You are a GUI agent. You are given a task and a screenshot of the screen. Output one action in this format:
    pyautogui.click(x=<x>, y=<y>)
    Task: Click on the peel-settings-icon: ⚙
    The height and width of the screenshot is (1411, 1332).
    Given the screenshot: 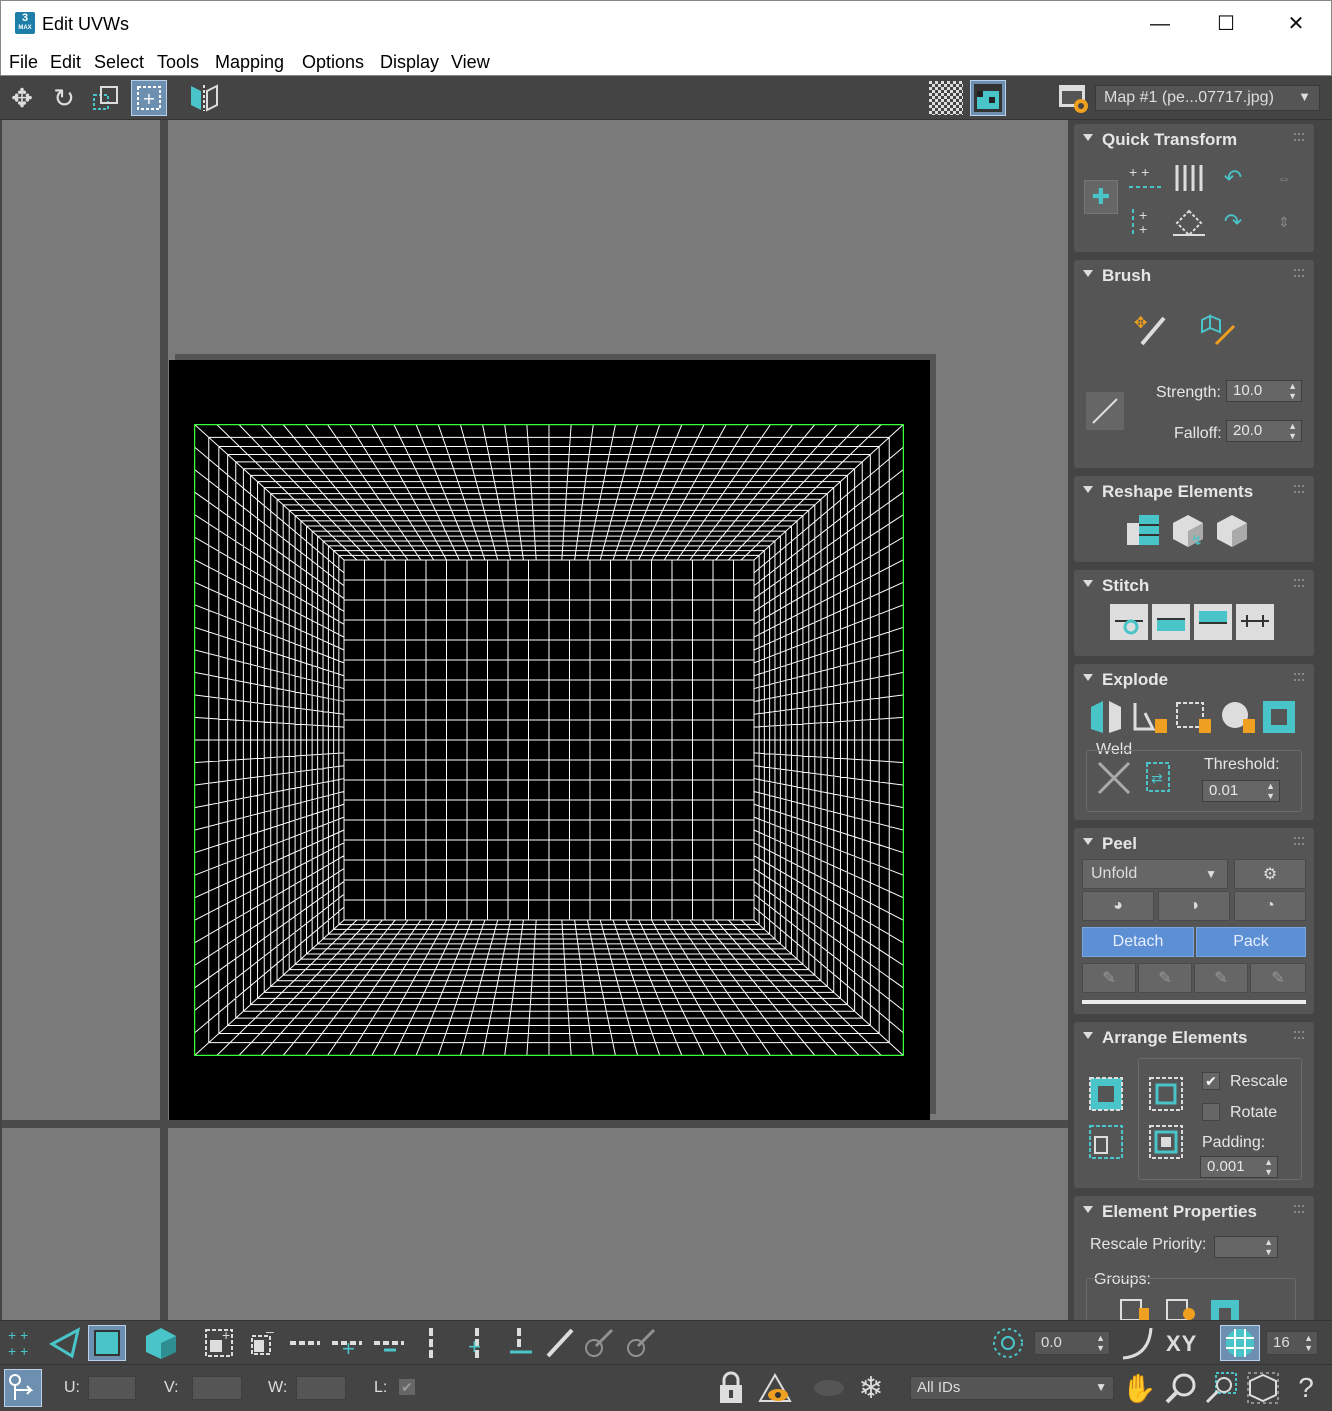 What is the action you would take?
    pyautogui.click(x=1270, y=874)
    